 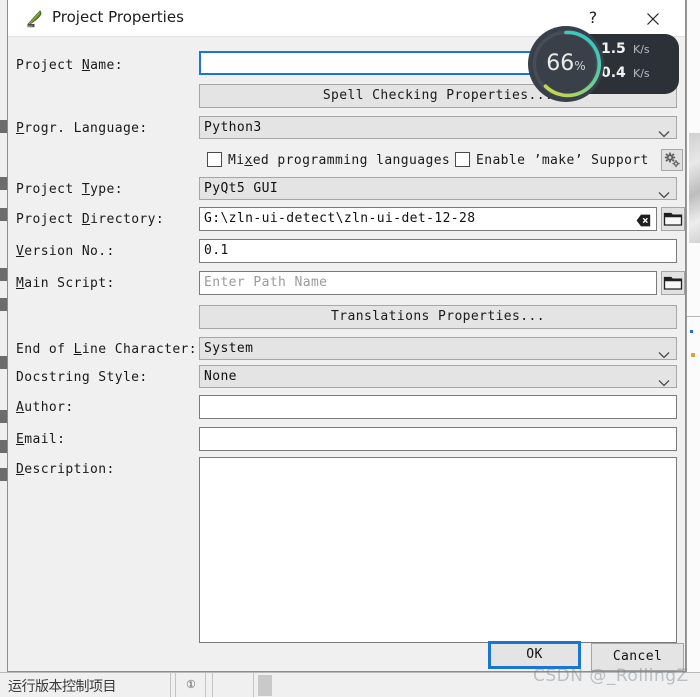 I want to click on docstring-style-label: Docstring Style:, so click(x=82, y=377).